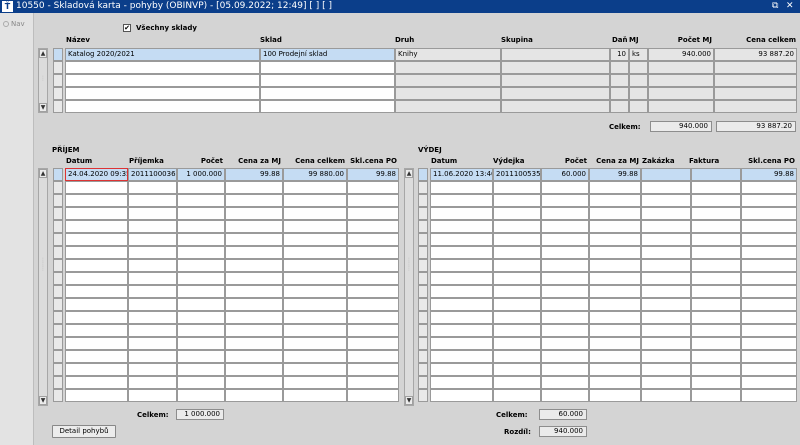 The width and height of the screenshot is (800, 445). I want to click on empty-cell-mj, so click(638, 67).